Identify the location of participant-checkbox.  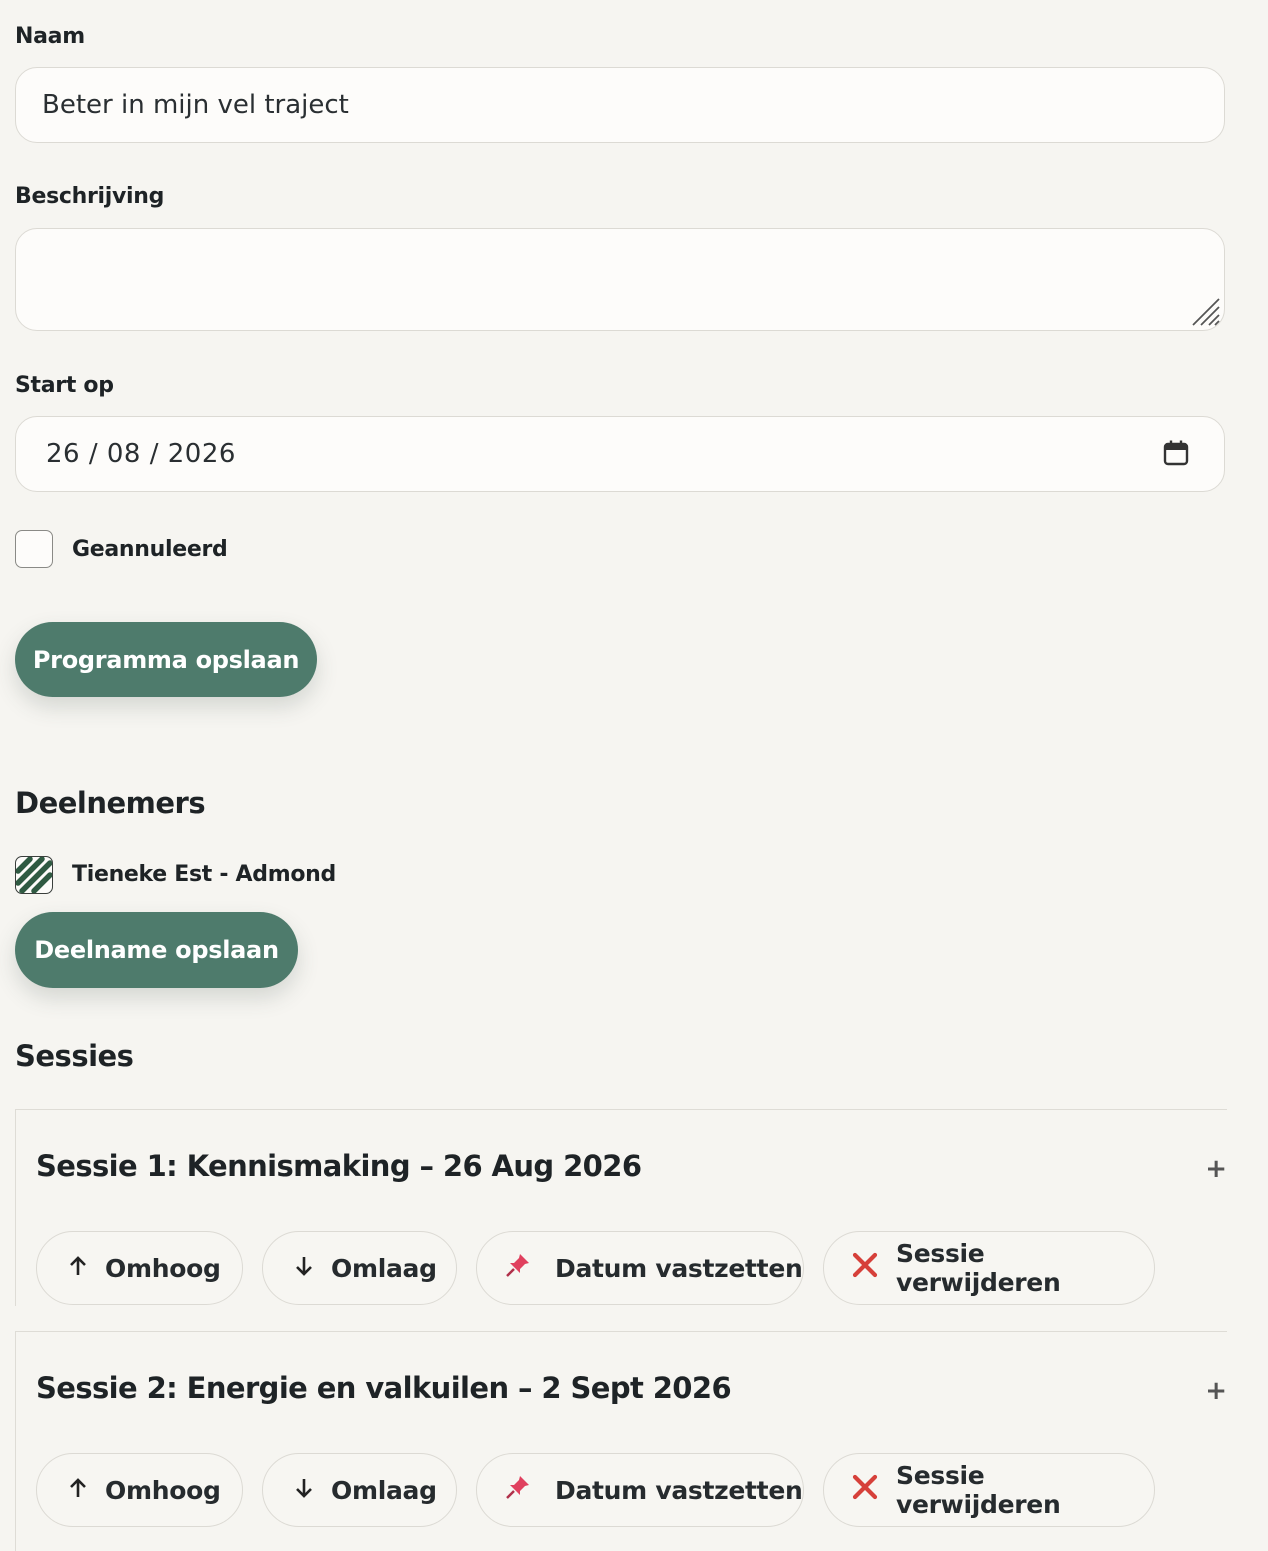
(34, 875).